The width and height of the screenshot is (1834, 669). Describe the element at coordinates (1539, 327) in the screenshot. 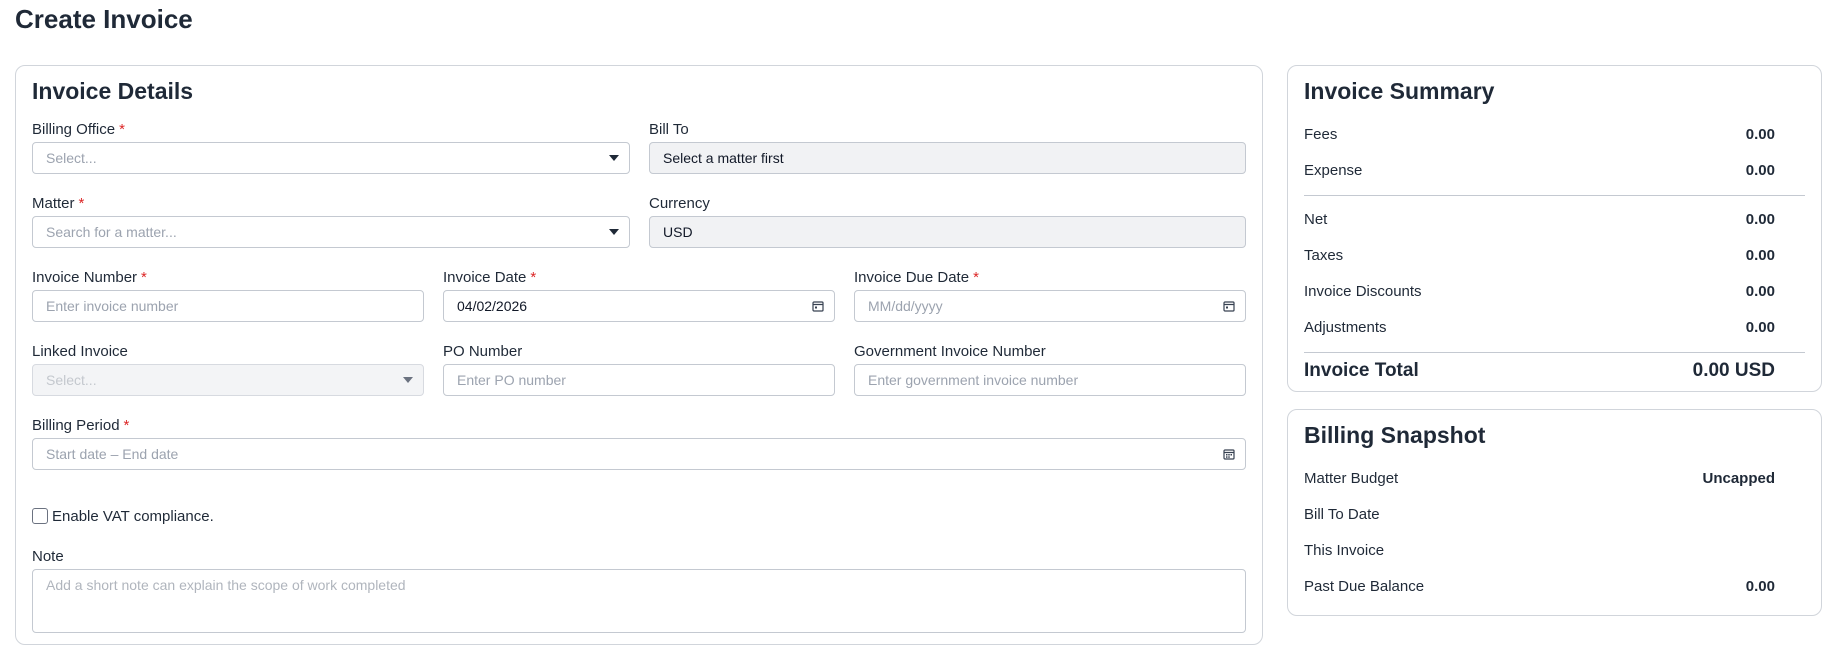

I see `summary-row-adjustments: Adjustments 0.00` at that location.